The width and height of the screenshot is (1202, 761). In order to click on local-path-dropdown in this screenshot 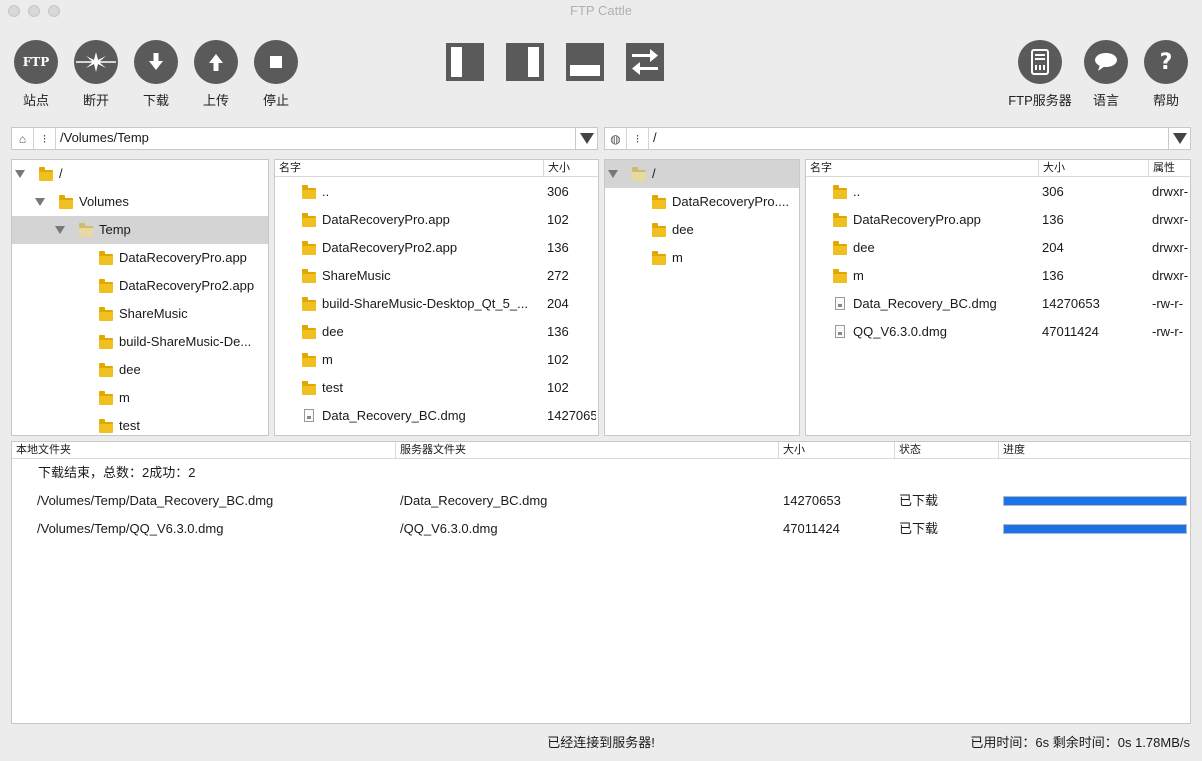, I will do `click(586, 138)`.